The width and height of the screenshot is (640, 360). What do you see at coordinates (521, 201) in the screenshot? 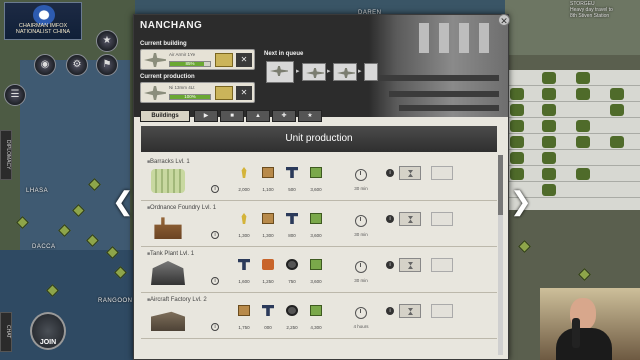
I see `next-city-arrow-icon: ❯` at bounding box center [521, 201].